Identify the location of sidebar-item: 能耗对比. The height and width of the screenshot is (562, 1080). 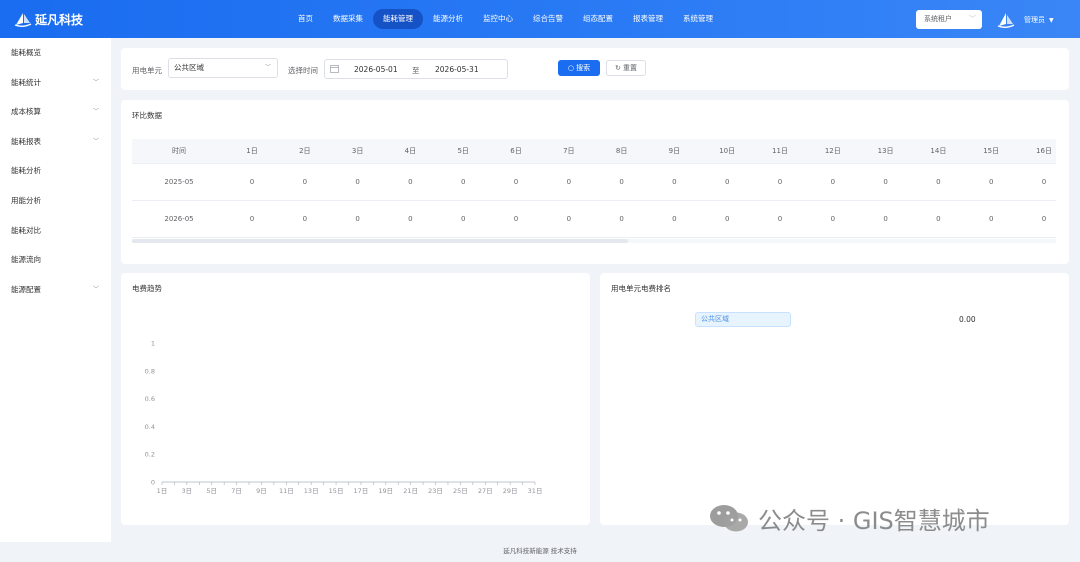
(55, 231).